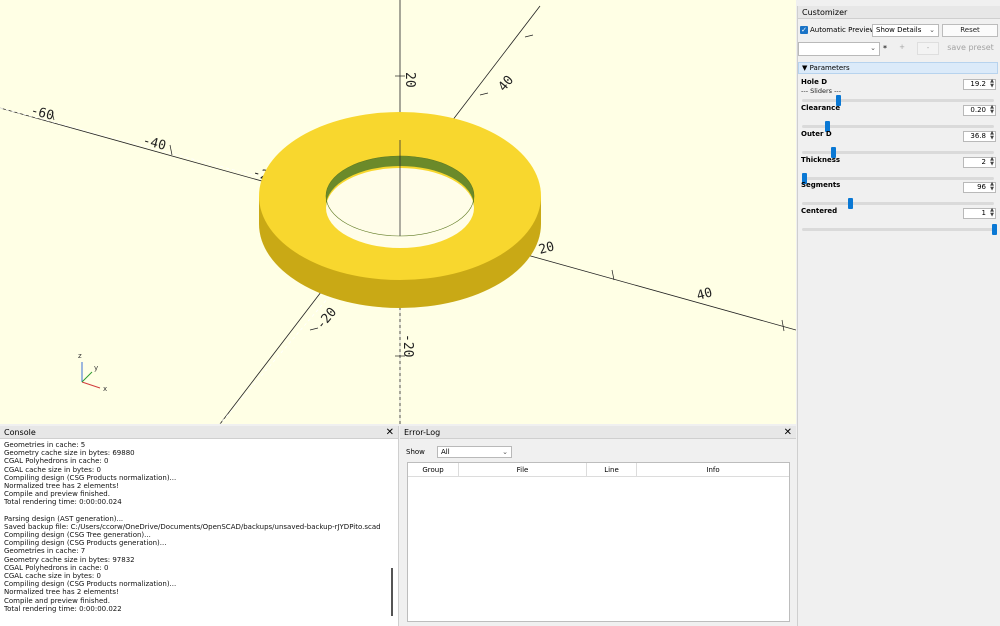  I want to click on console-scrollbar, so click(392, 592).